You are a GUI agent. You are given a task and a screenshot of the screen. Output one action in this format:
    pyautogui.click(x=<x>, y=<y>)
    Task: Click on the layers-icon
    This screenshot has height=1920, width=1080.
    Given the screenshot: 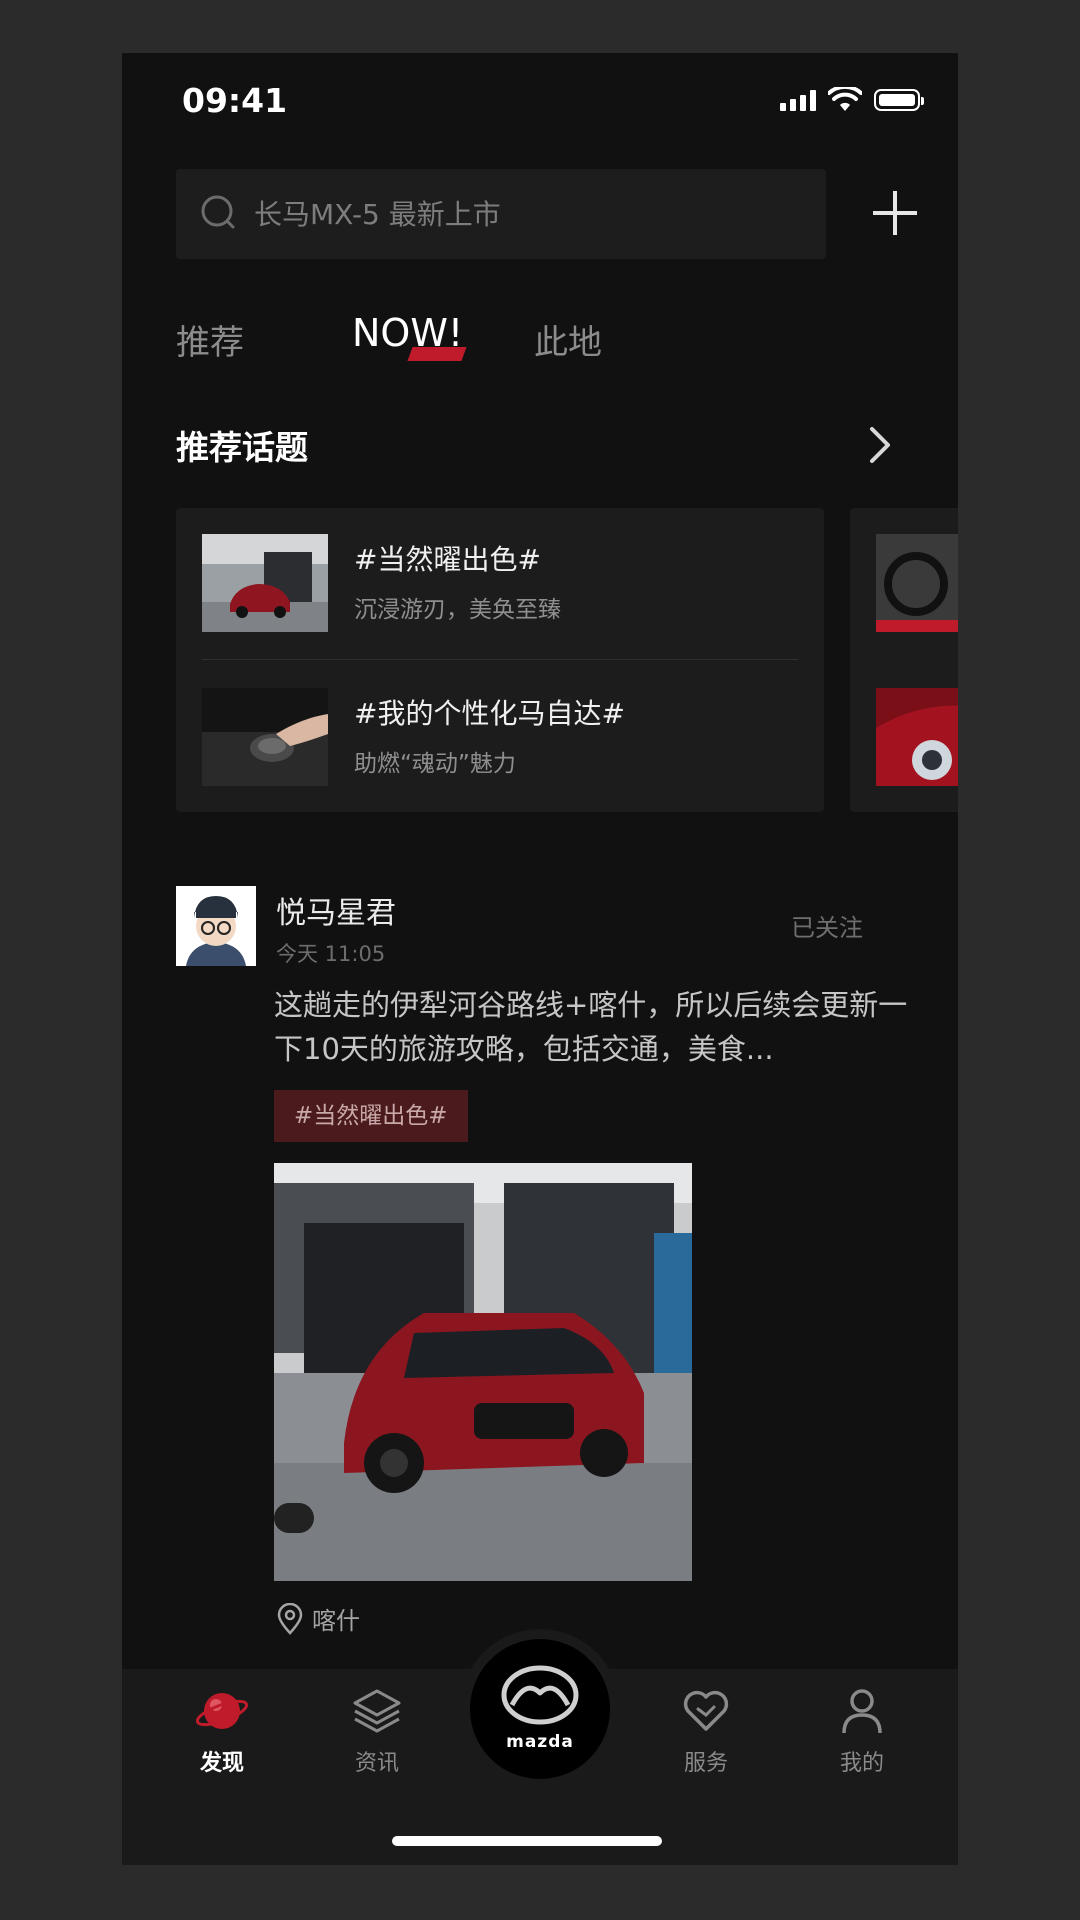 What is the action you would take?
    pyautogui.click(x=377, y=1711)
    